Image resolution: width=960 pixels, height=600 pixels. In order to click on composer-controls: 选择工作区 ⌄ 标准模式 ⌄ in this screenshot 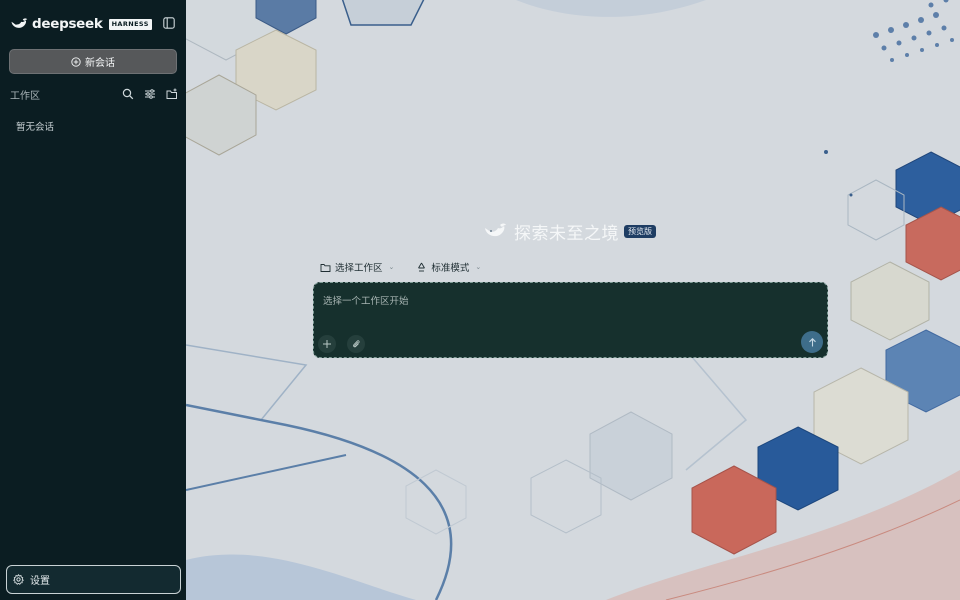, I will do `click(400, 267)`.